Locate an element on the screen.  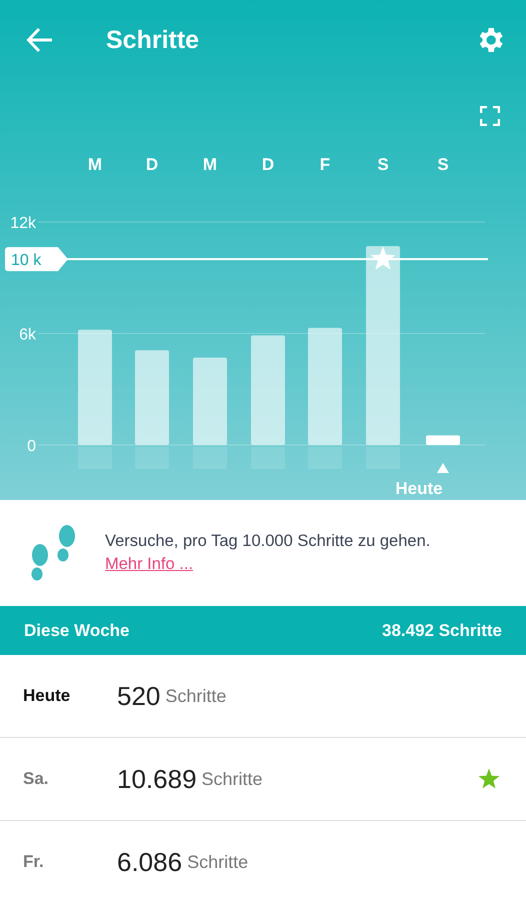
goal-hint: Versuche, pro Tag 10.000 Schritte zu gehen. is located at coordinates (267, 541).